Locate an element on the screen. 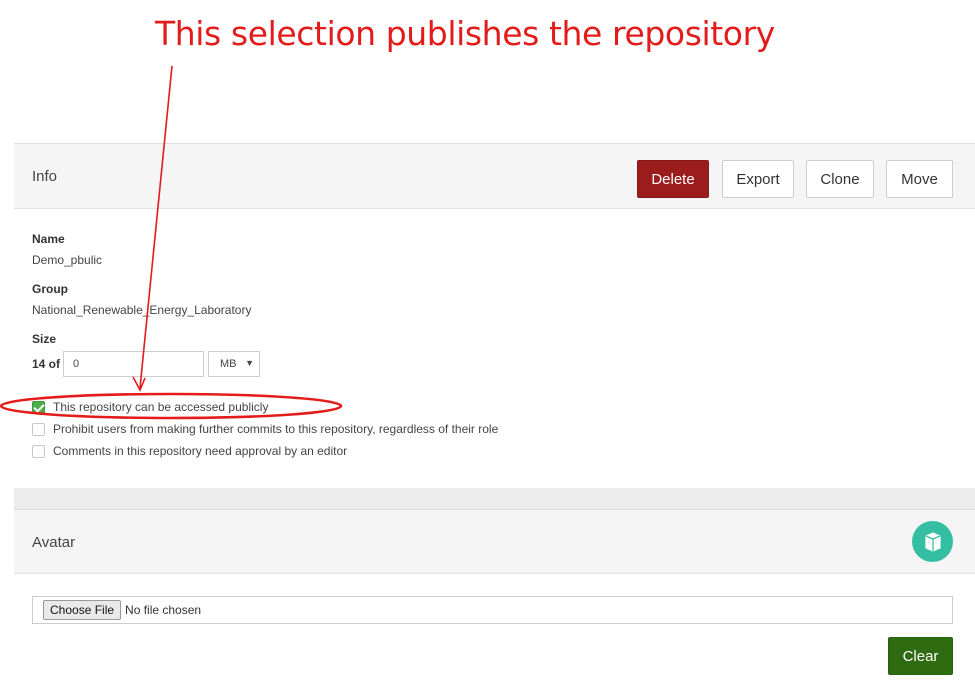  avatar-file-input: Choose File No file chosen is located at coordinates (492, 610).